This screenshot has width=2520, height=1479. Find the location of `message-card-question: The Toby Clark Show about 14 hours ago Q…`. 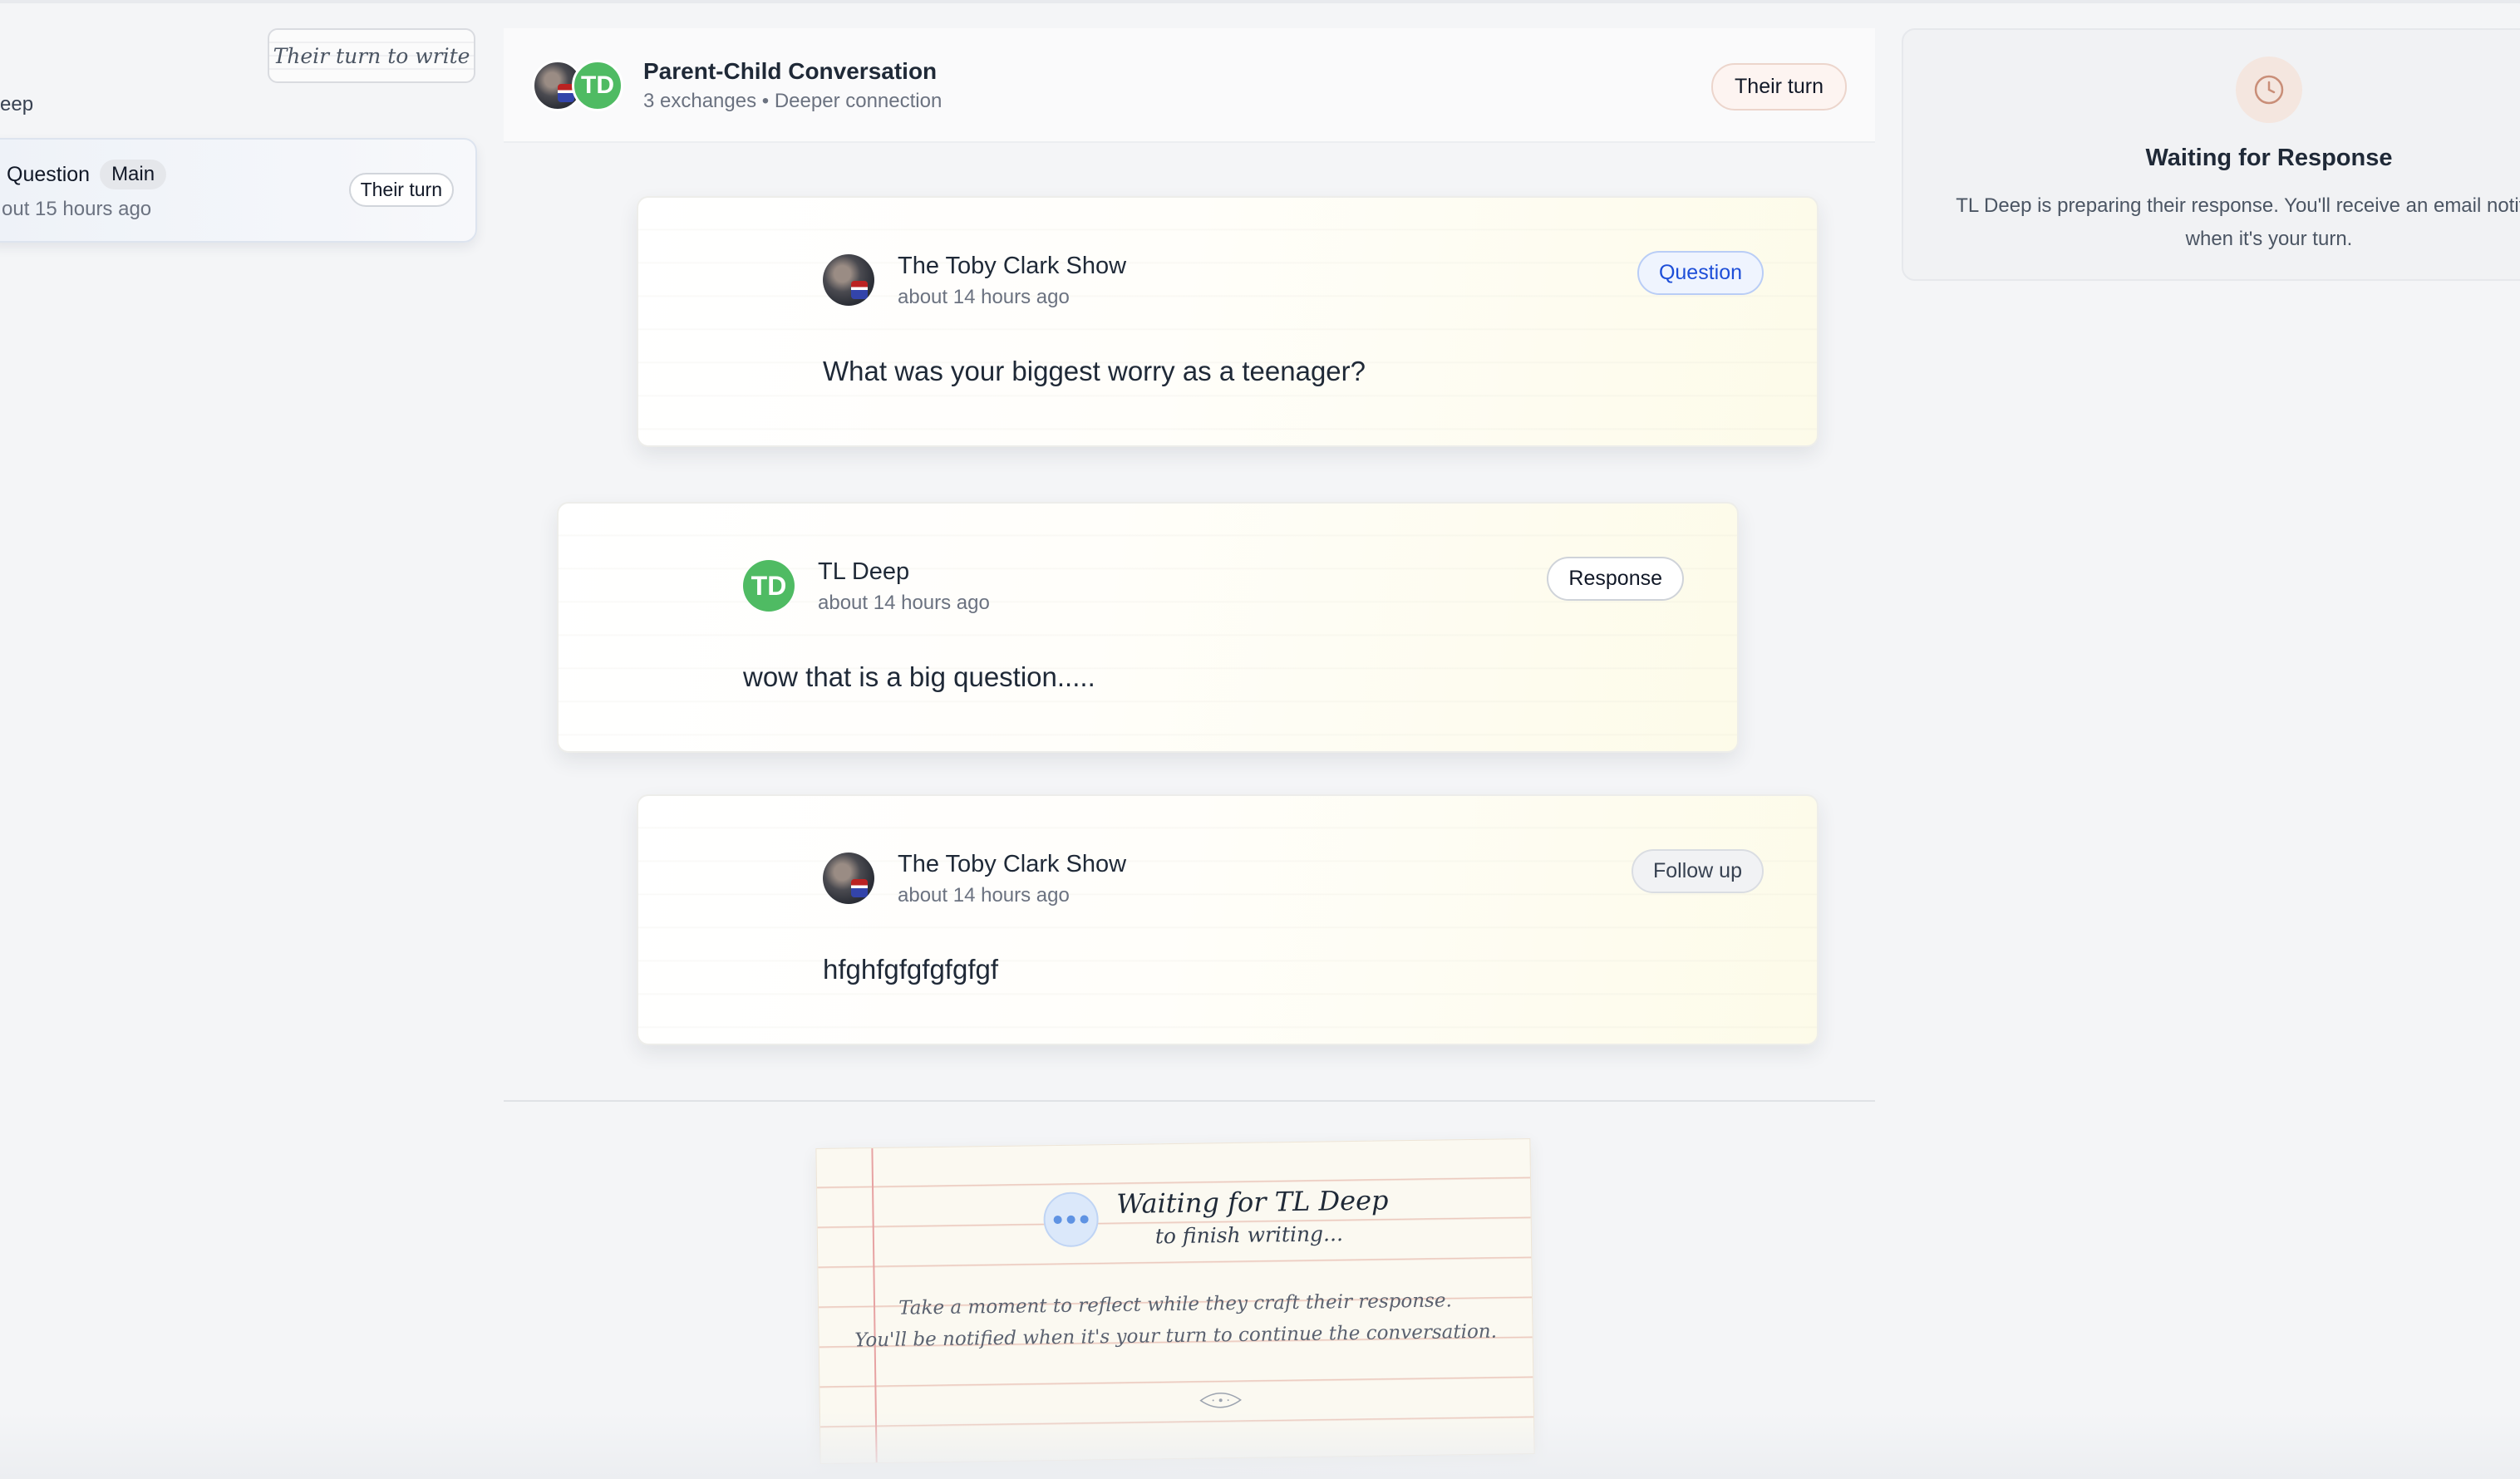

message-card-question: The Toby Clark Show about 14 hours ago Q… is located at coordinates (1228, 321).